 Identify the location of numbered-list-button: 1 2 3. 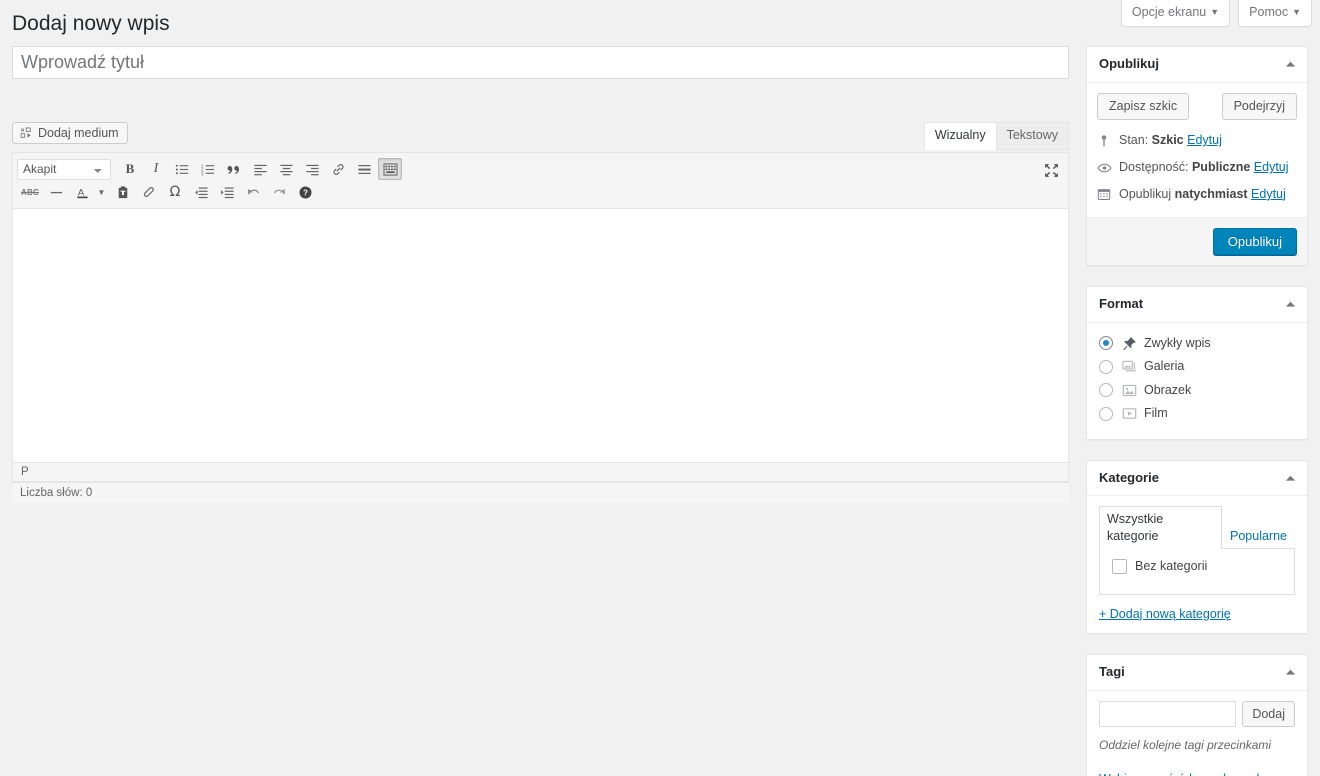
(208, 169).